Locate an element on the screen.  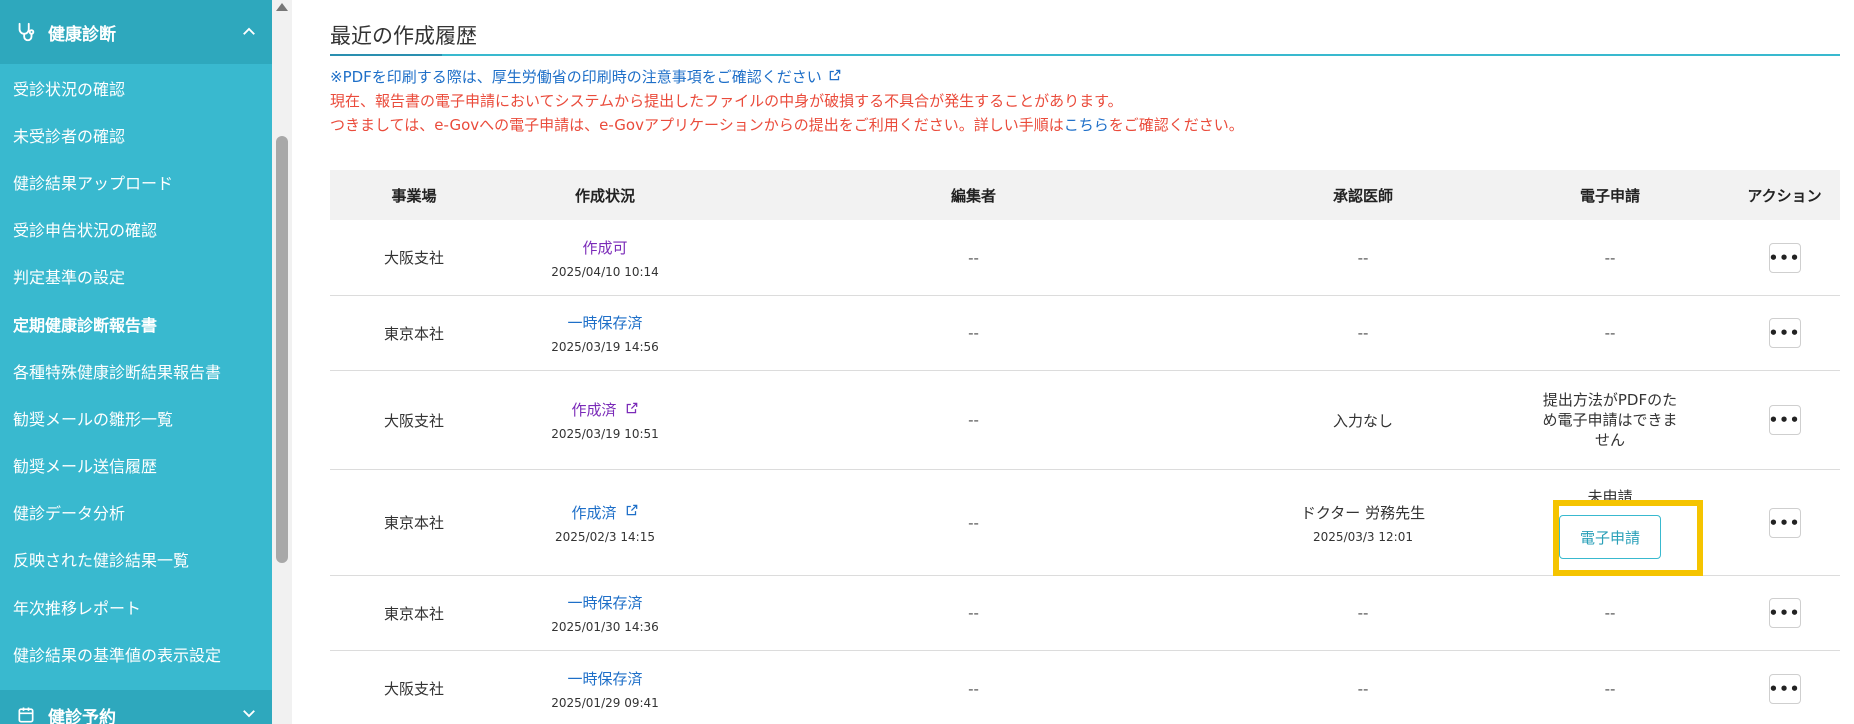
status-cell: 一時保存済 2025/03/19 14:56 is located at coordinates (605, 333).